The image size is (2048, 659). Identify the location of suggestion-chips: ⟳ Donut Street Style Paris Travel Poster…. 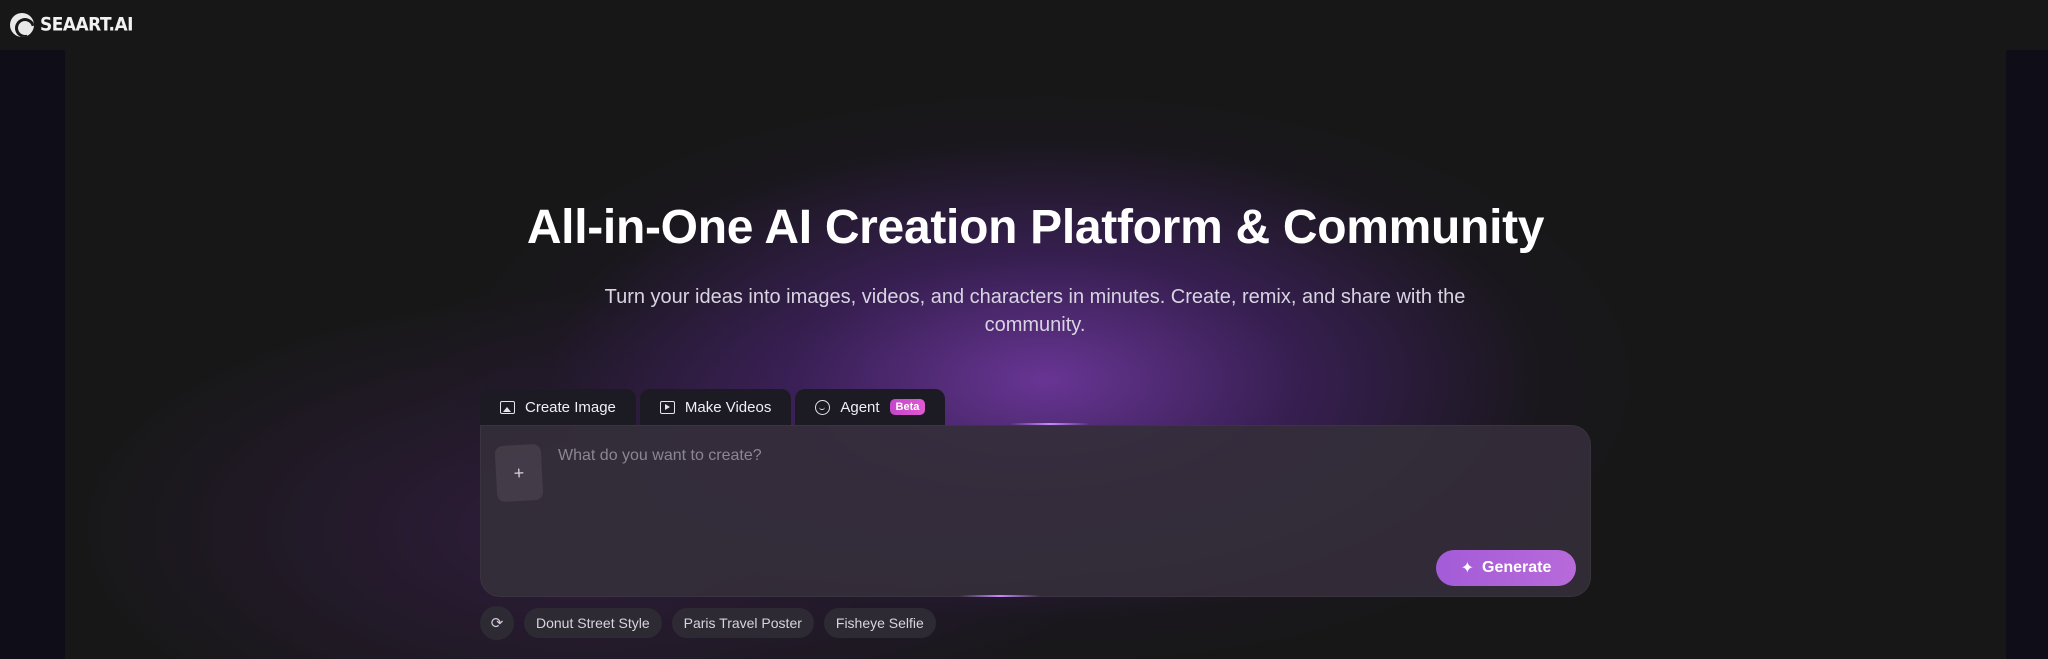
(708, 623).